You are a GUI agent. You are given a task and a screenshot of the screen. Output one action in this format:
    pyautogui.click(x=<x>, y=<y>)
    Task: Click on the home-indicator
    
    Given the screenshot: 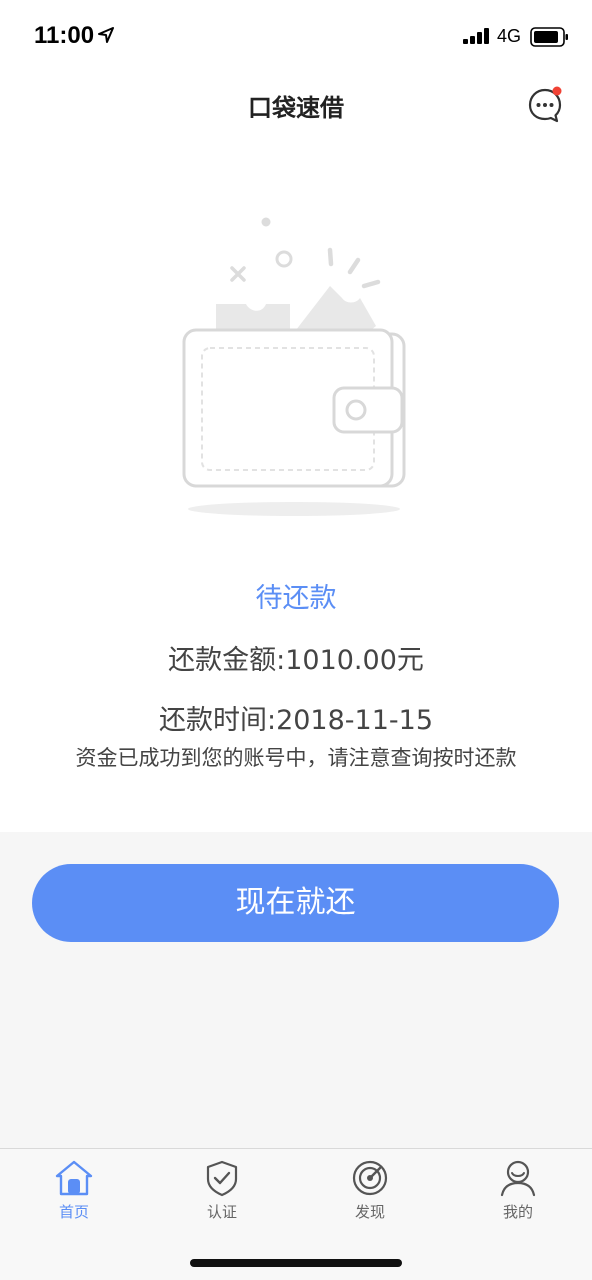 What is the action you would take?
    pyautogui.click(x=296, y=1263)
    